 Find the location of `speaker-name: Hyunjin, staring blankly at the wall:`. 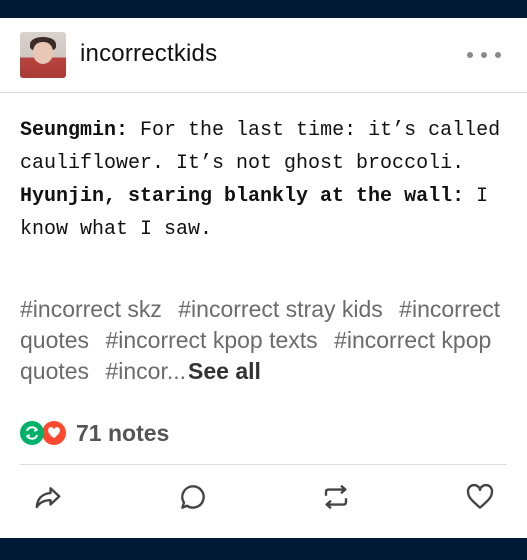

speaker-name: Hyunjin, staring blankly at the wall: is located at coordinates (242, 196).